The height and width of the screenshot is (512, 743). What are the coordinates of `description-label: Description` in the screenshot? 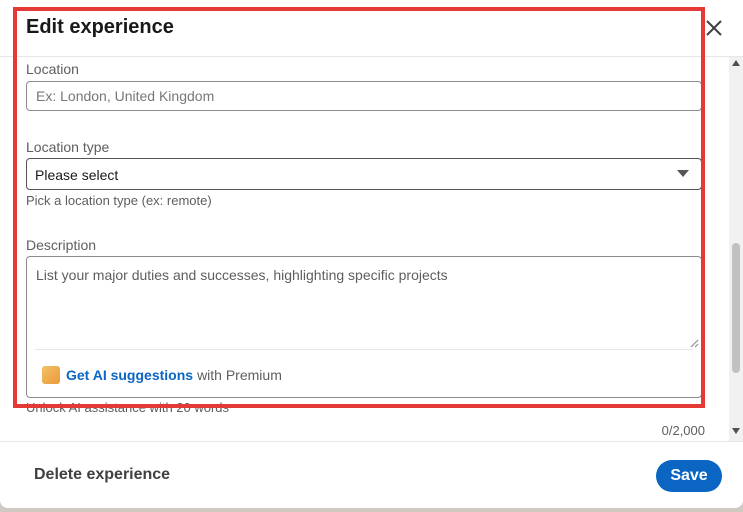 It's located at (61, 245).